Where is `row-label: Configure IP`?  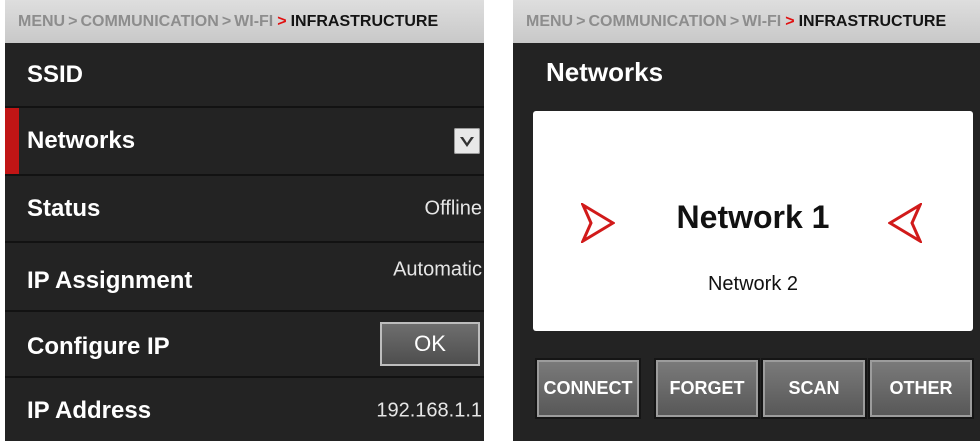 row-label: Configure IP is located at coordinates (98, 347).